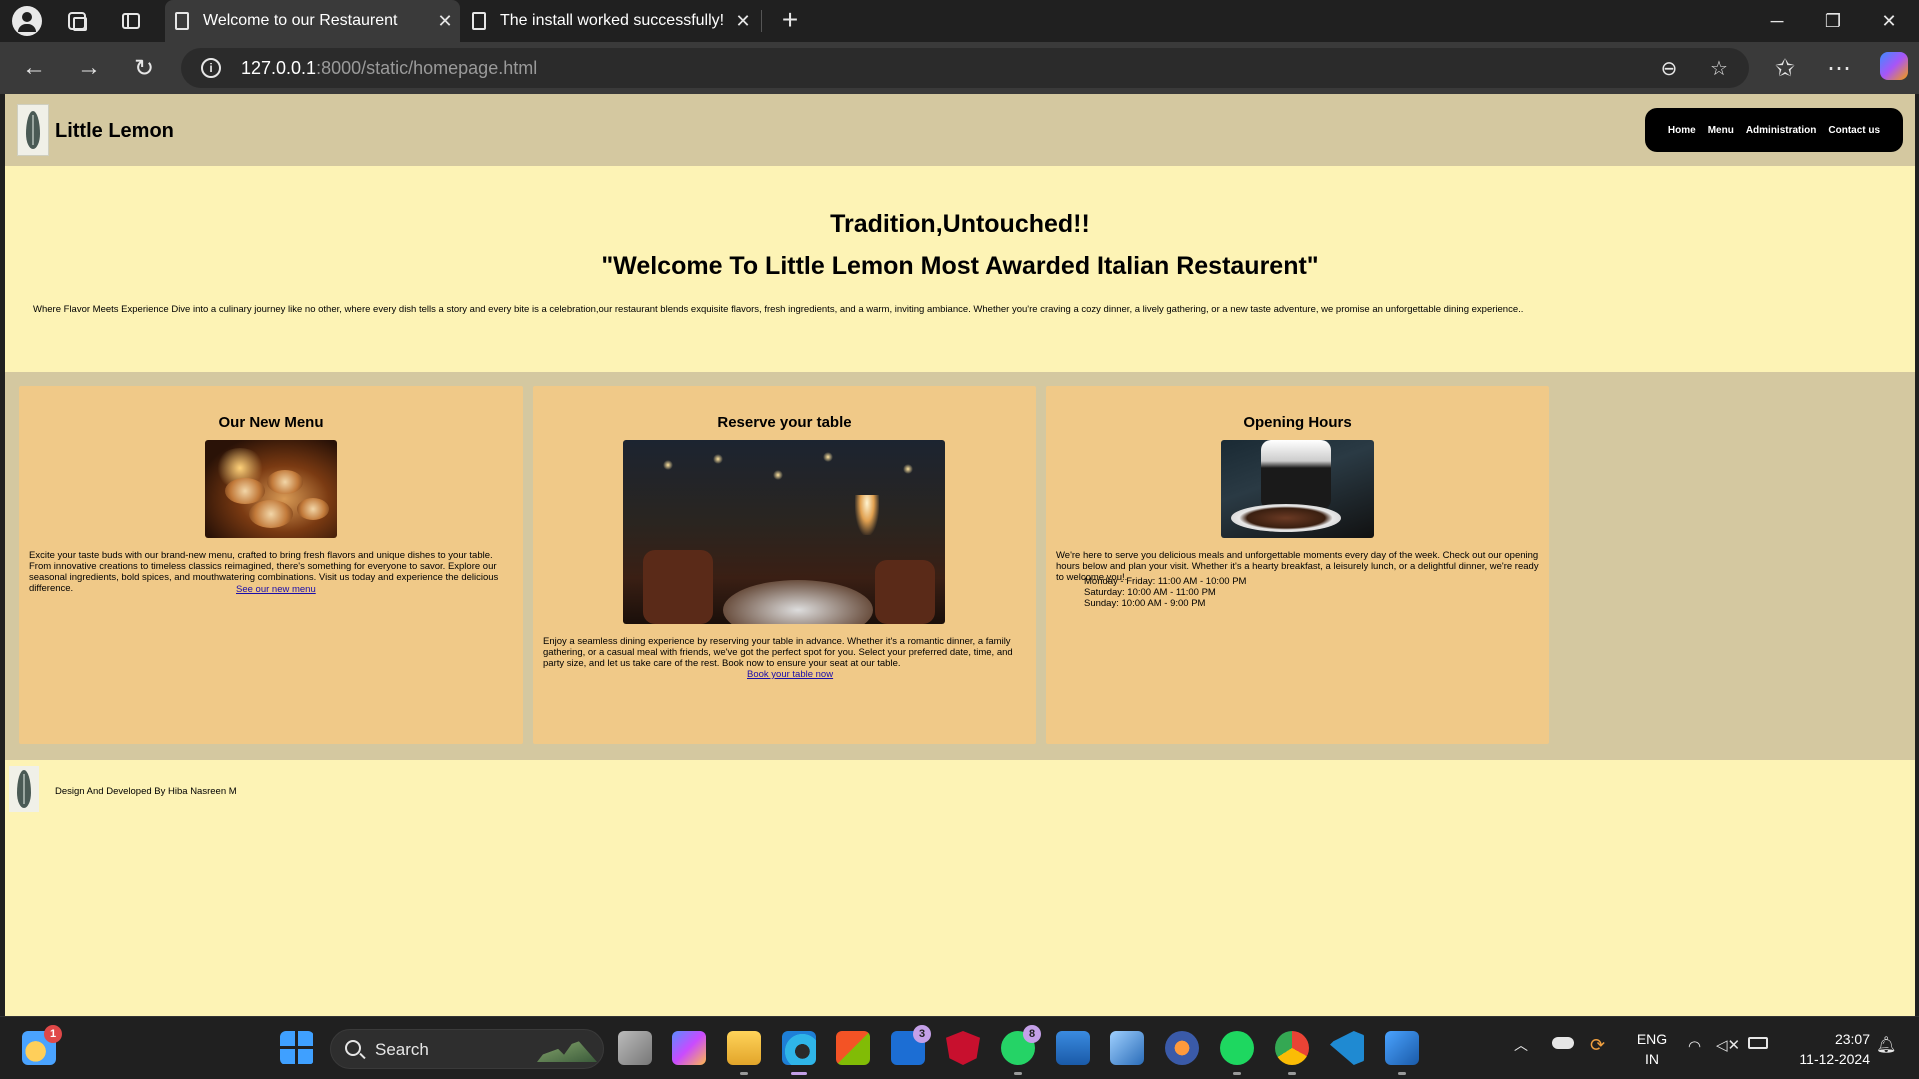 Image resolution: width=1919 pixels, height=1079 pixels. Describe the element at coordinates (1021, 1050) in the screenshot. I see `whatsapp-icon: 8` at that location.